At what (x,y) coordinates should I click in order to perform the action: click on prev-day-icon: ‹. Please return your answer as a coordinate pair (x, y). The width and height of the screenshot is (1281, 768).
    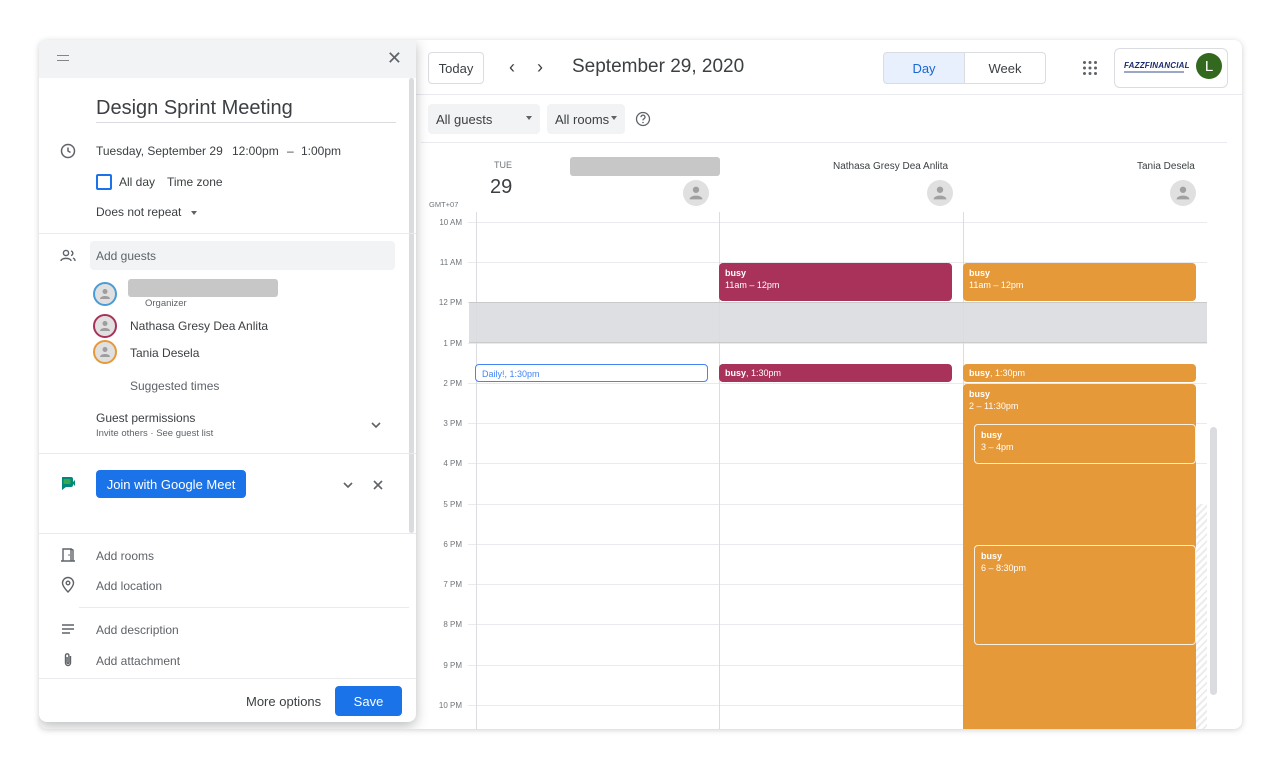
    Looking at the image, I should click on (512, 67).